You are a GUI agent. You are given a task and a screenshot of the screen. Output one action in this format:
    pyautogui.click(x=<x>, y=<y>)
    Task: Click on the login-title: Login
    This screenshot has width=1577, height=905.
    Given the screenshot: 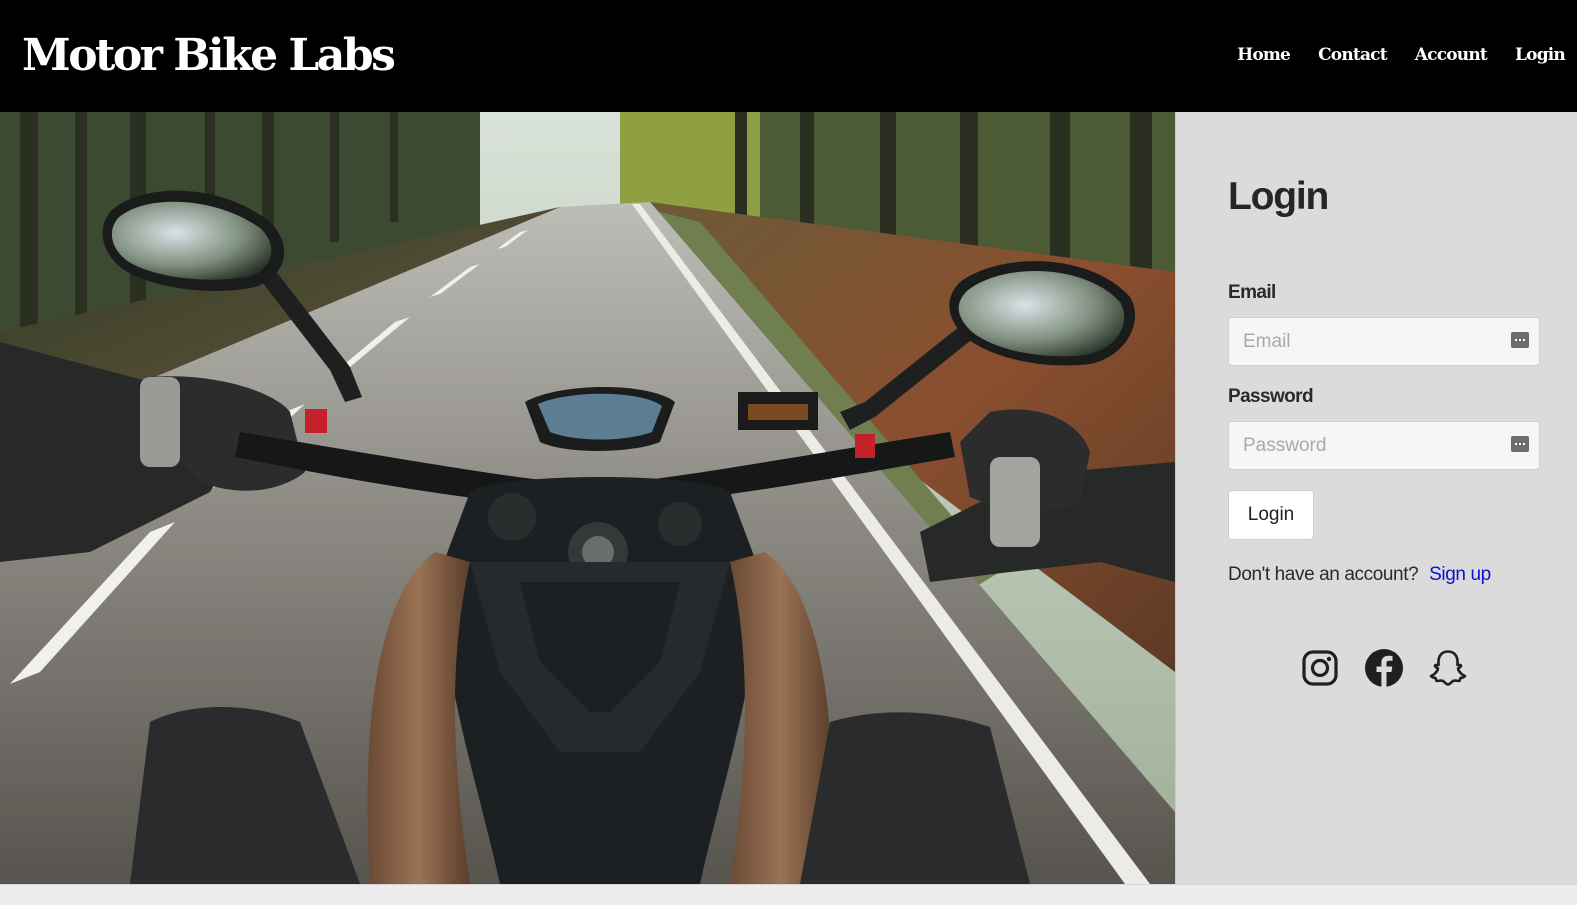 What is the action you would take?
    pyautogui.click(x=1278, y=196)
    